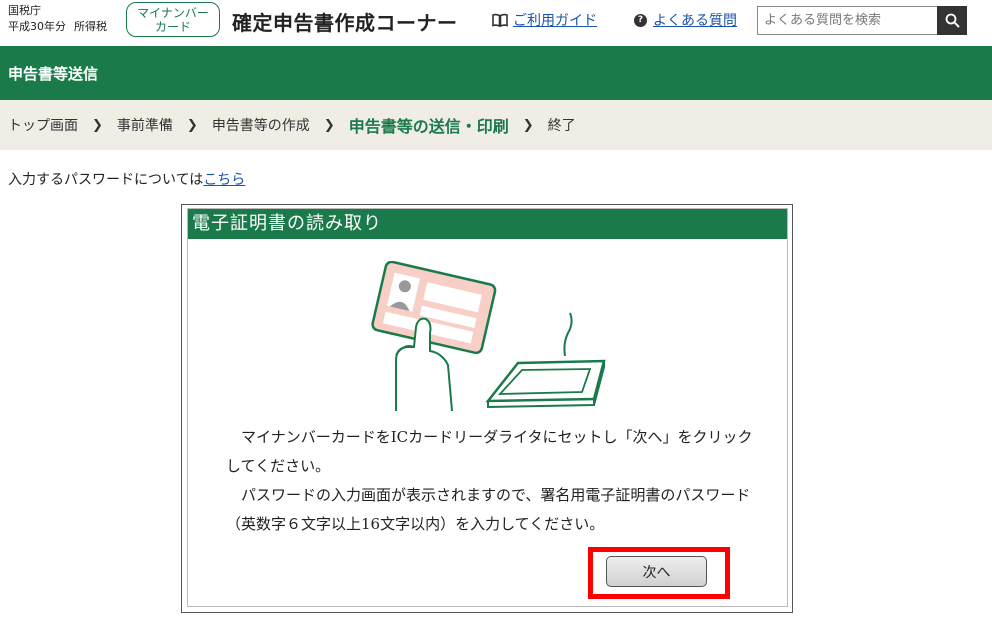  What do you see at coordinates (847, 20) in the screenshot?
I see `search-input` at bounding box center [847, 20].